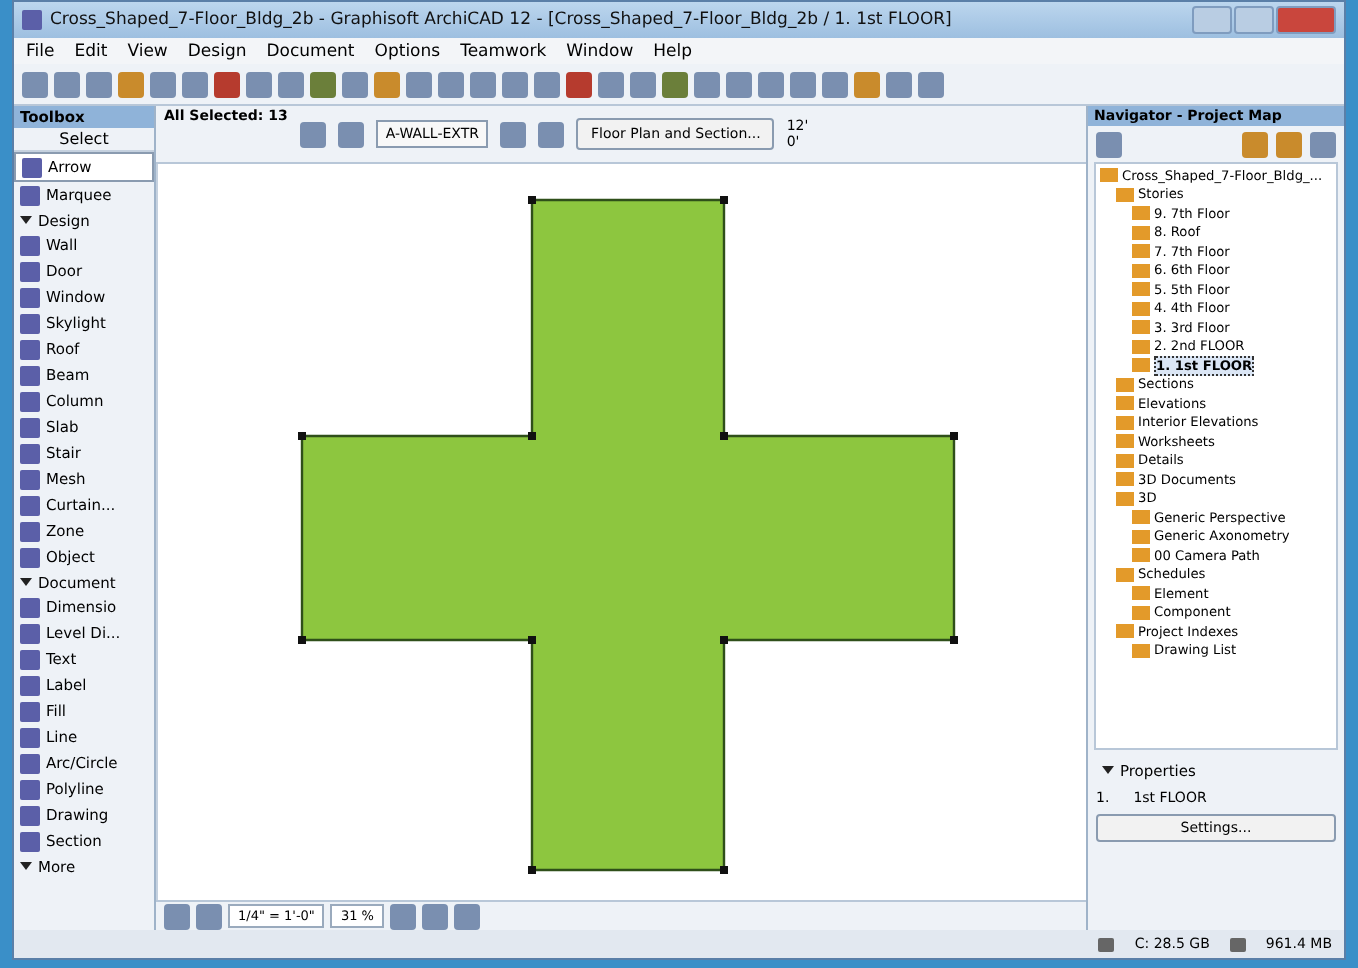  Describe the element at coordinates (217, 51) in the screenshot. I see `menu-item: Design` at that location.